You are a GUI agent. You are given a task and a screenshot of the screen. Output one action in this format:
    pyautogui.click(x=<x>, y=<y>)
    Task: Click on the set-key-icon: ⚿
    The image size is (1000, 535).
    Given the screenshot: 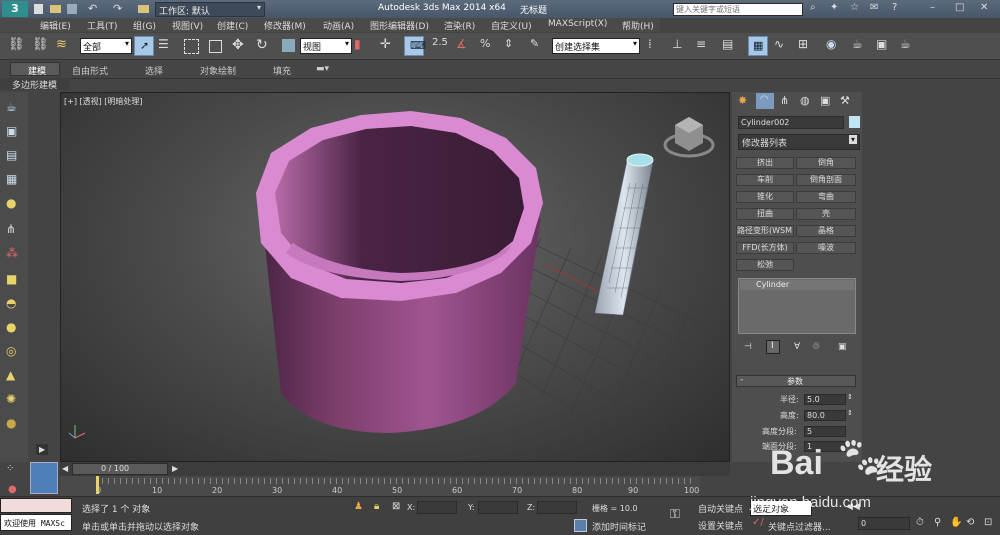 What is the action you would take?
    pyautogui.click(x=675, y=514)
    